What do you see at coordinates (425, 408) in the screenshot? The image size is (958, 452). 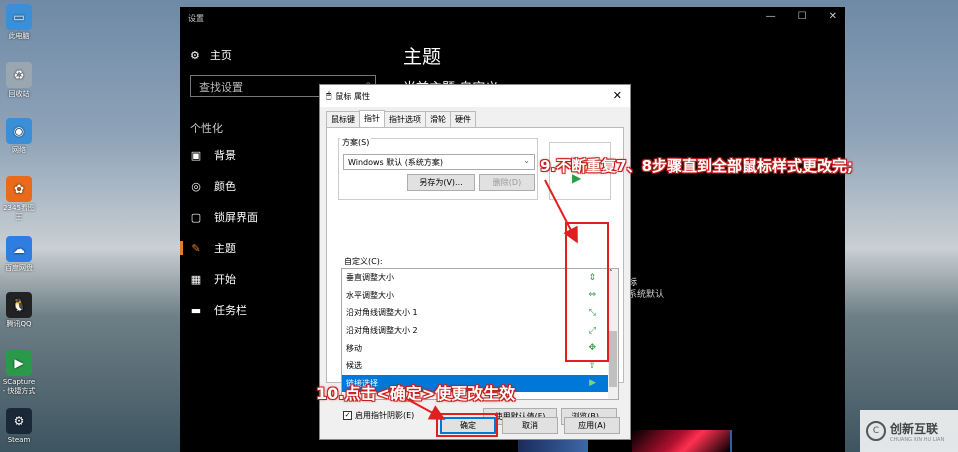 I see `arrow-step10` at bounding box center [425, 408].